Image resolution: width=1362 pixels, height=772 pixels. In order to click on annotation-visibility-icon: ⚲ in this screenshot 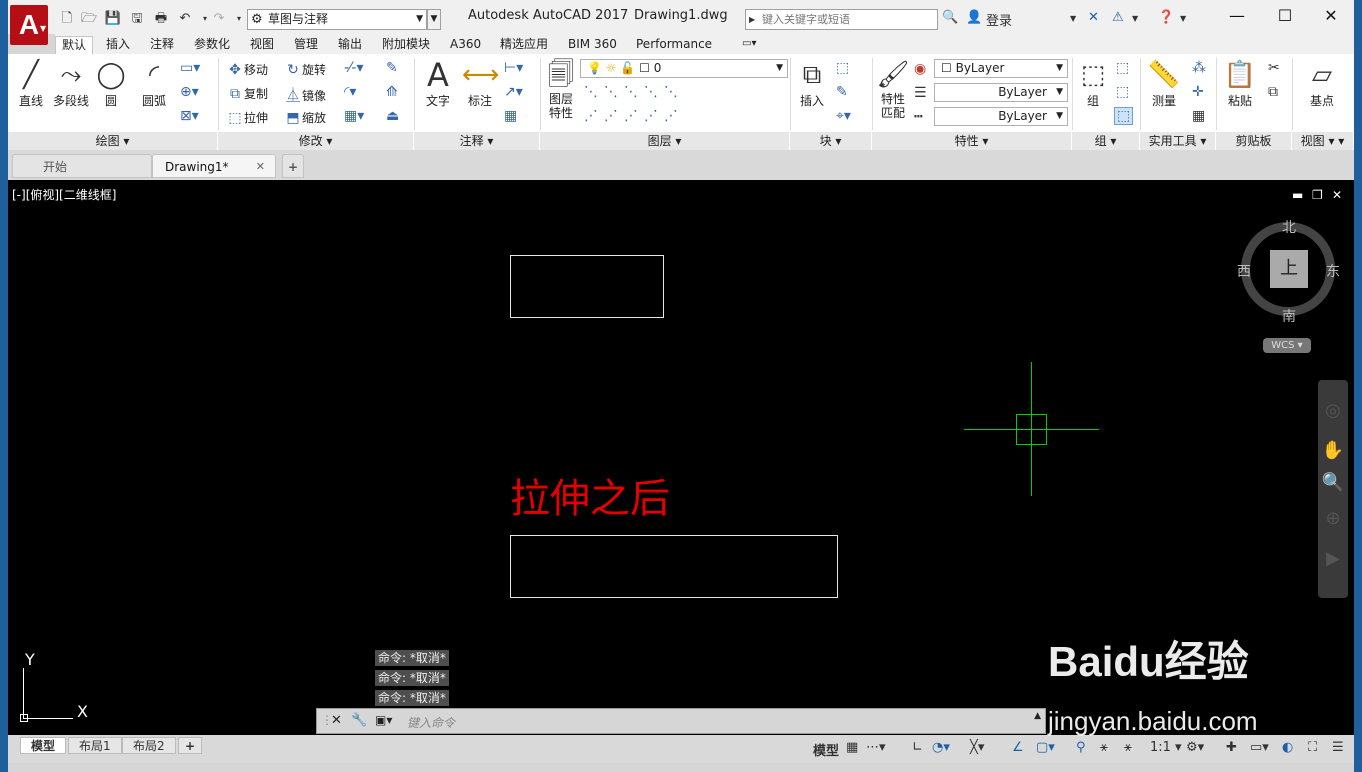, I will do `click(1081, 747)`.